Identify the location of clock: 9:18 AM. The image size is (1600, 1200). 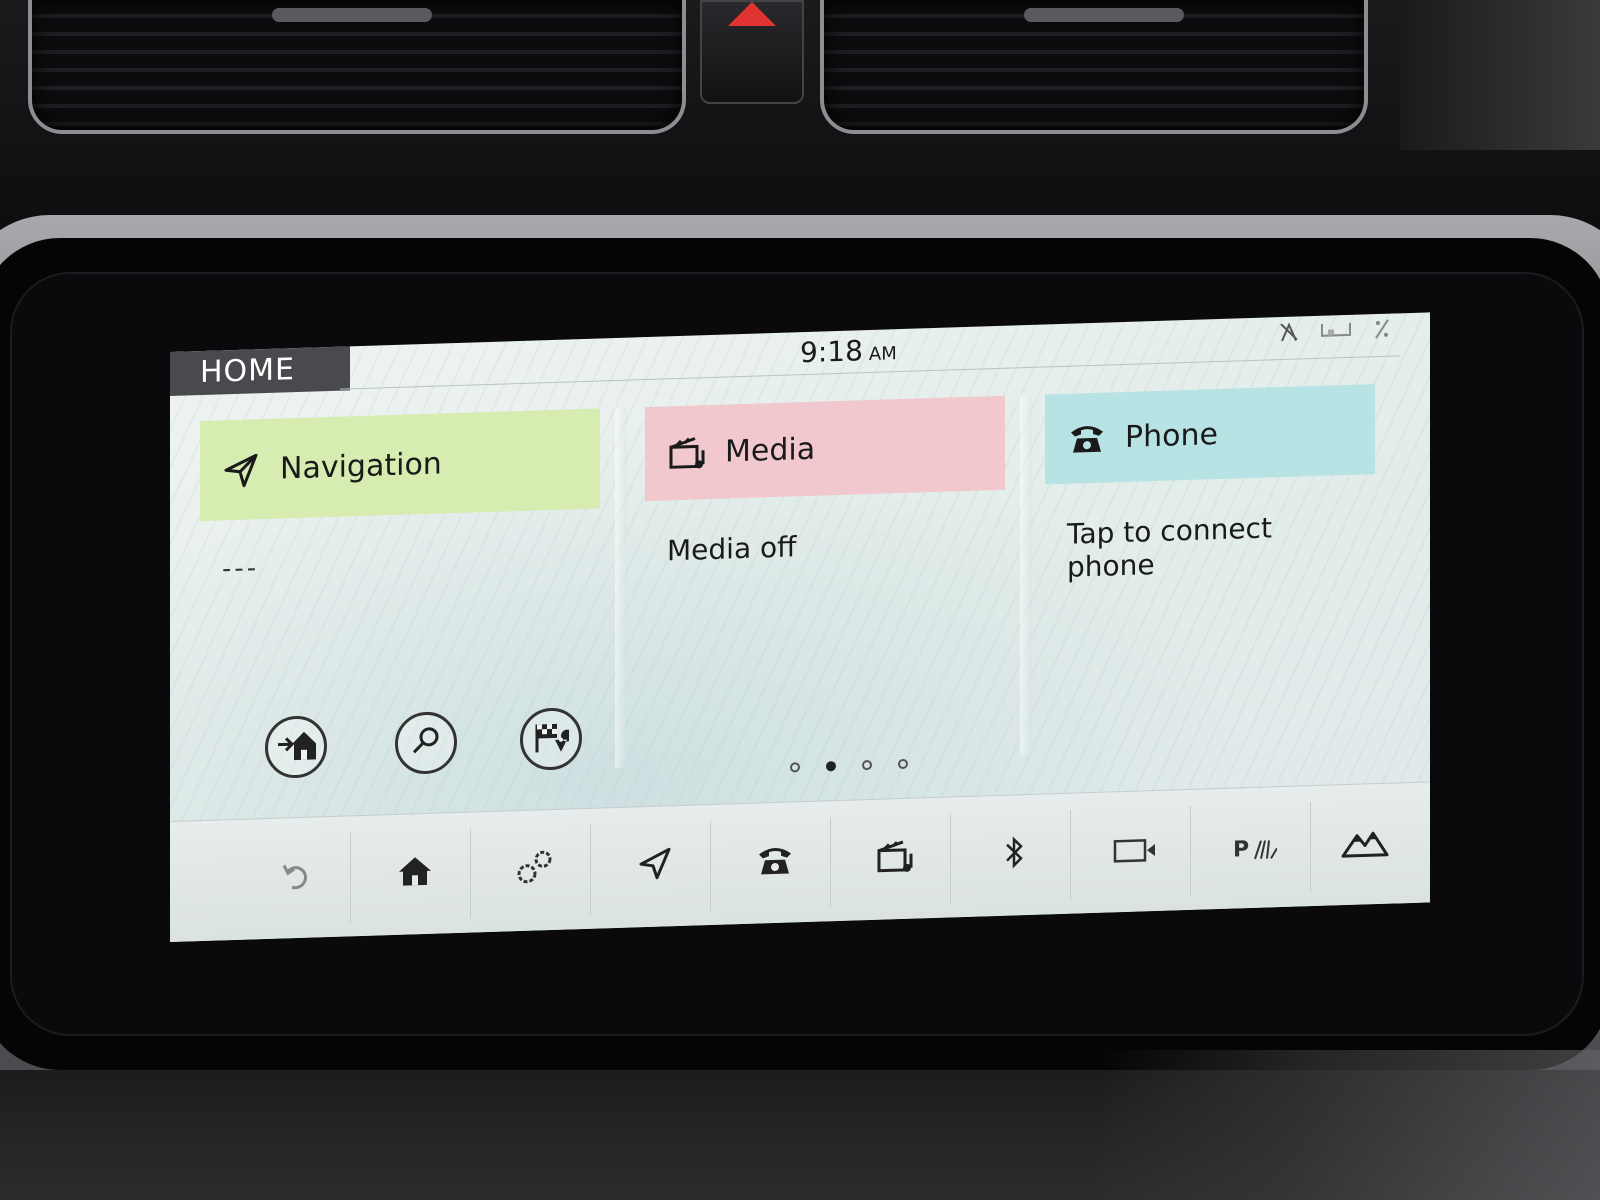
(848, 351).